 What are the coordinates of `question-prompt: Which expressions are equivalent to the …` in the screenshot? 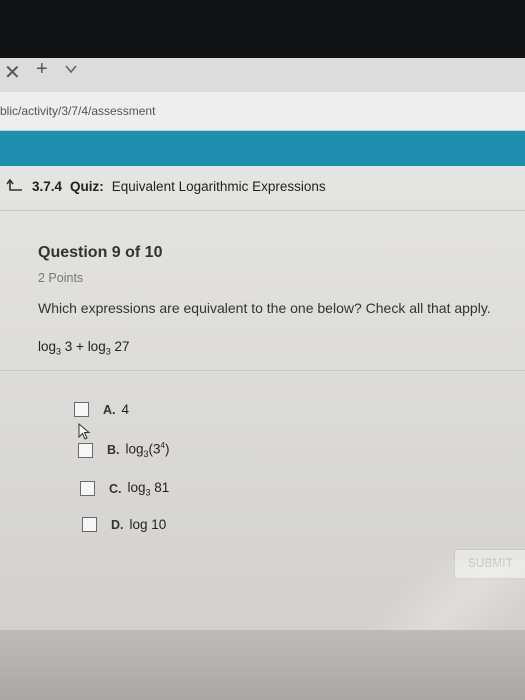 It's located at (264, 308).